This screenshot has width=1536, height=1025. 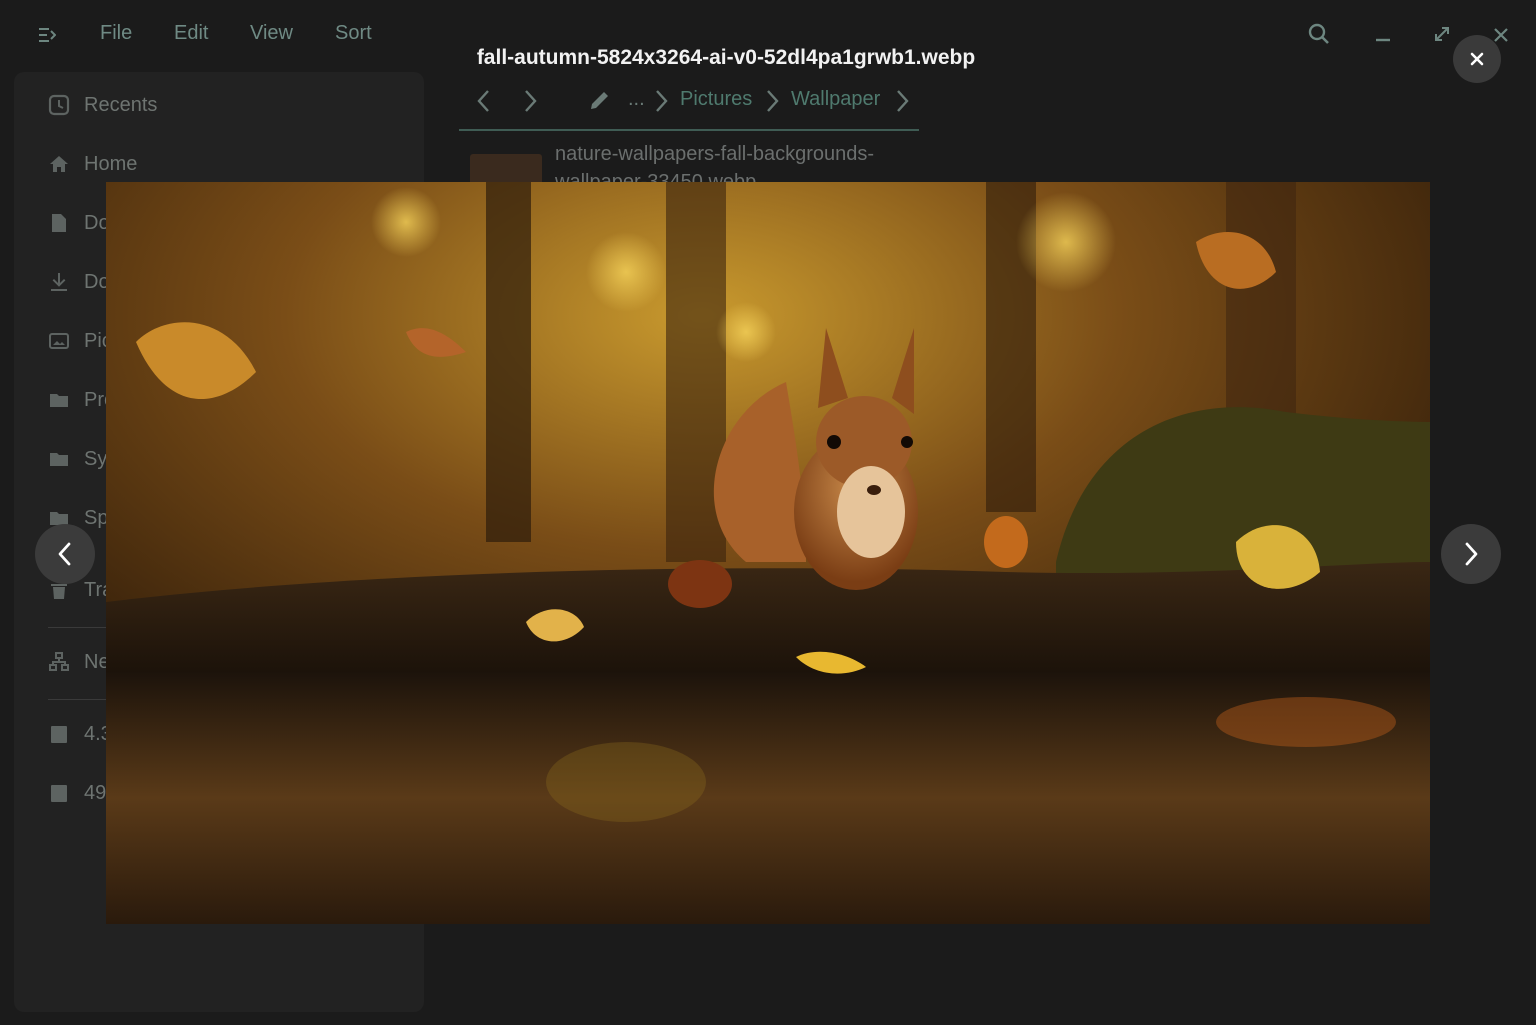 What do you see at coordinates (80, 341) in the screenshot?
I see `sidebar-item-pictures: Pic` at bounding box center [80, 341].